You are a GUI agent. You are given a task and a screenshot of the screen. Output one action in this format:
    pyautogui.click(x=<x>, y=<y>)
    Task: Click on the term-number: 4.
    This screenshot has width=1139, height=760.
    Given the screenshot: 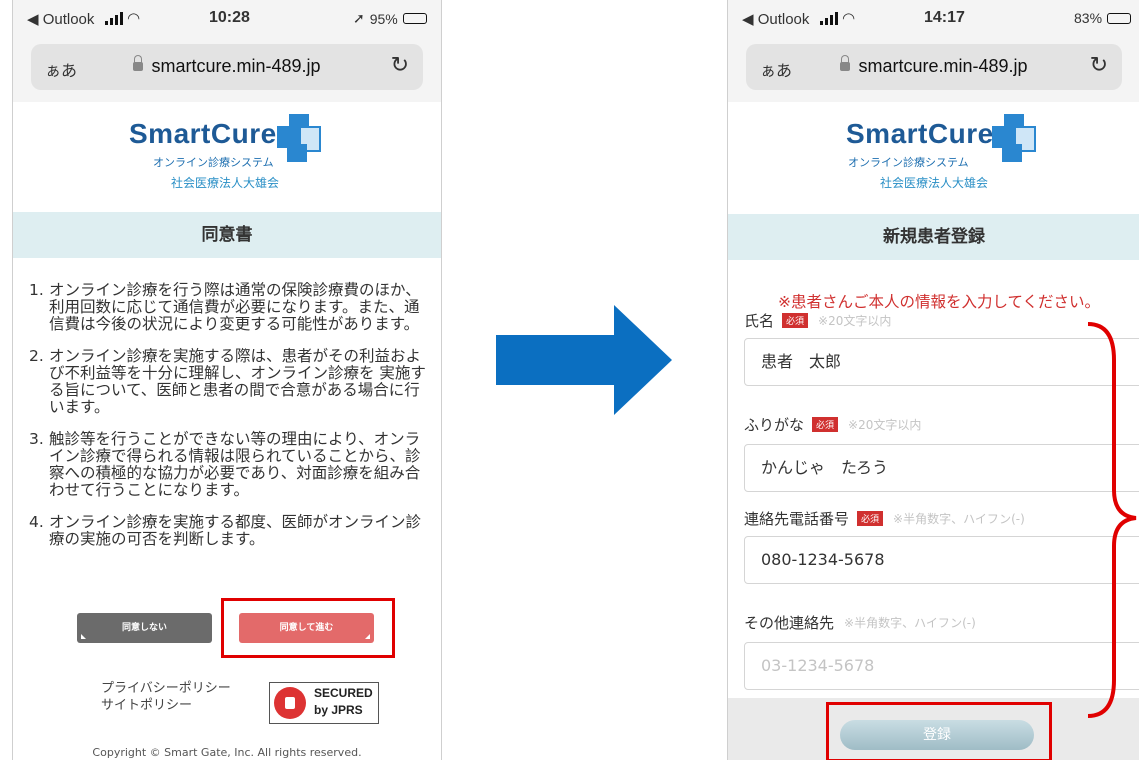 What is the action you would take?
    pyautogui.click(x=36, y=522)
    